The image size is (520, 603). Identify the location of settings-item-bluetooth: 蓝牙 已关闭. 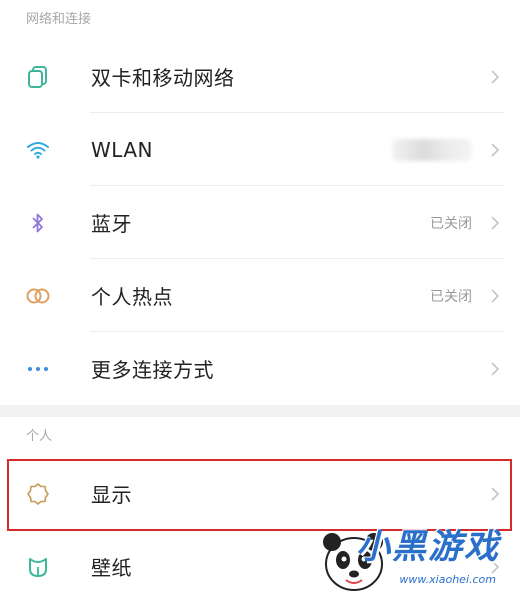
(260, 222).